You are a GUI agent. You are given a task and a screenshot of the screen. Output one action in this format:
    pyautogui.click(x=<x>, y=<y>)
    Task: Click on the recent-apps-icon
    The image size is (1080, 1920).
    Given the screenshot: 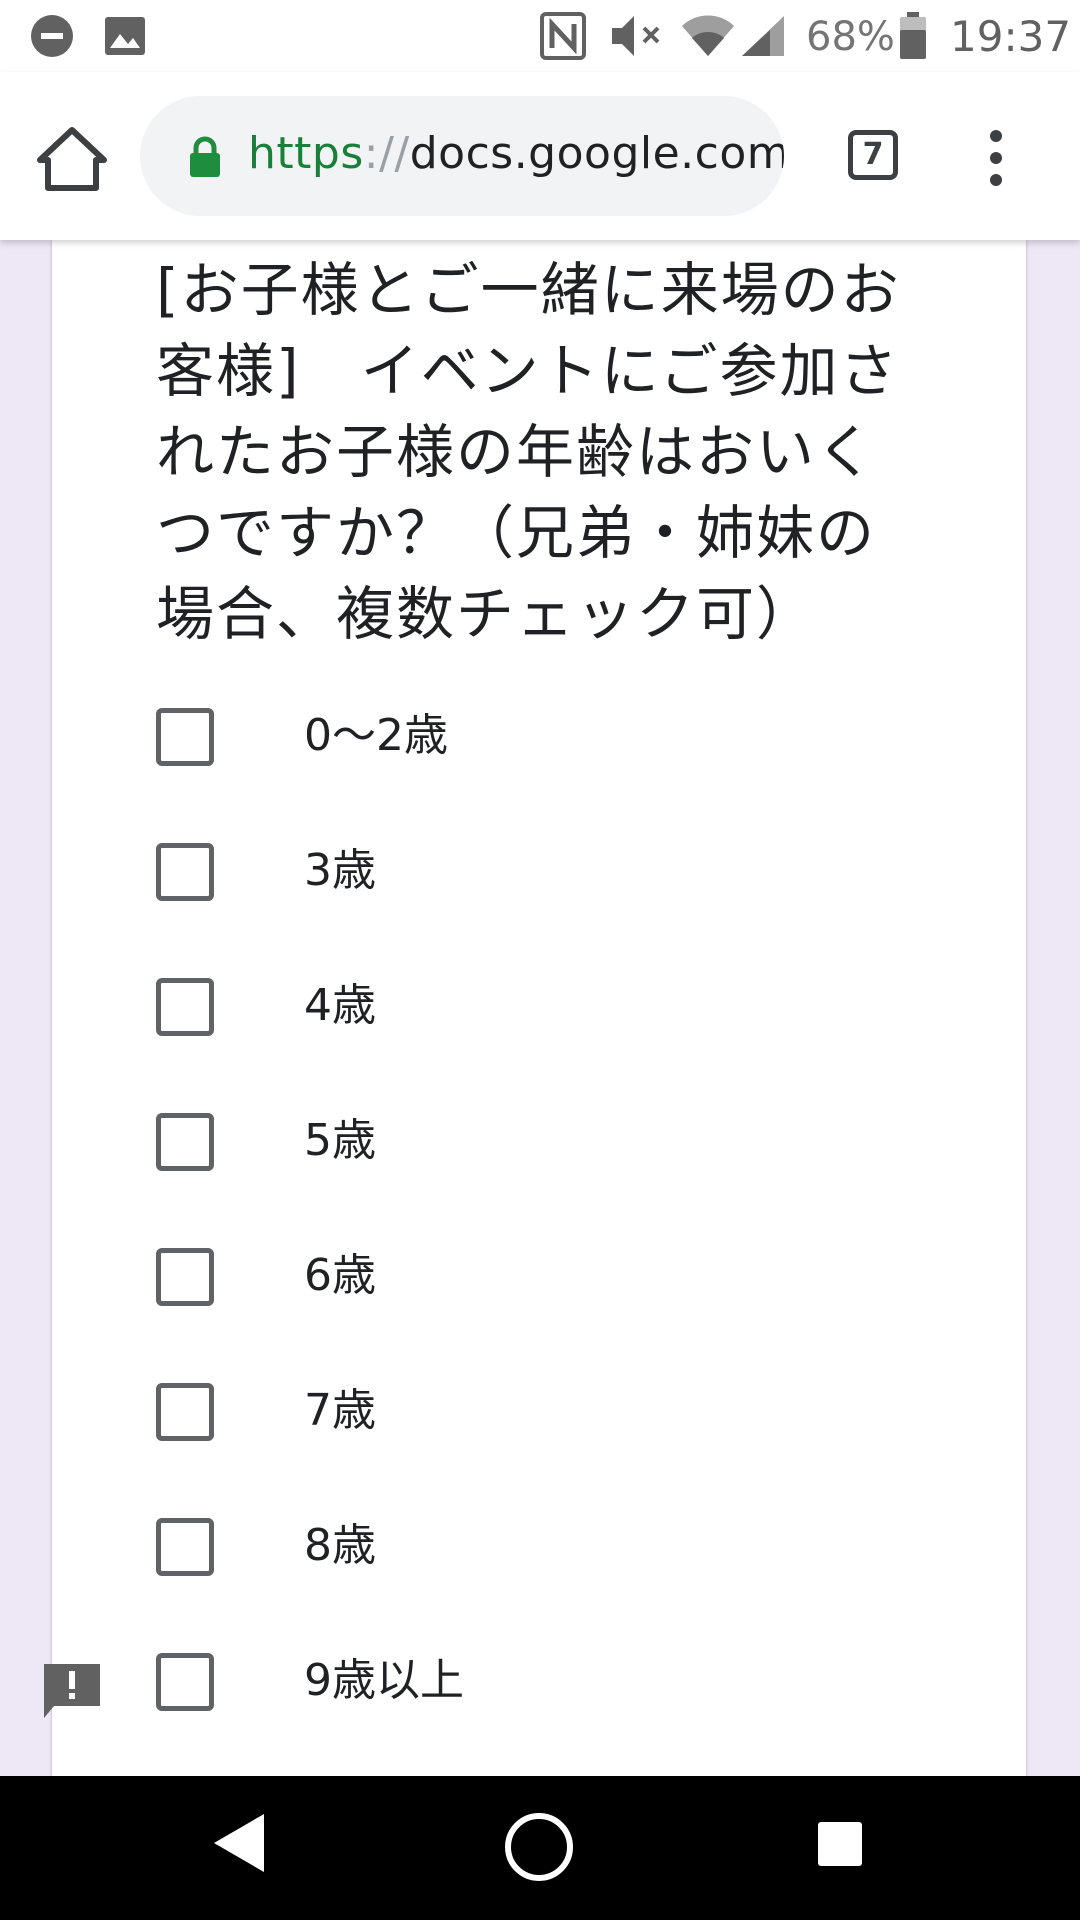 What is the action you would take?
    pyautogui.click(x=840, y=1844)
    